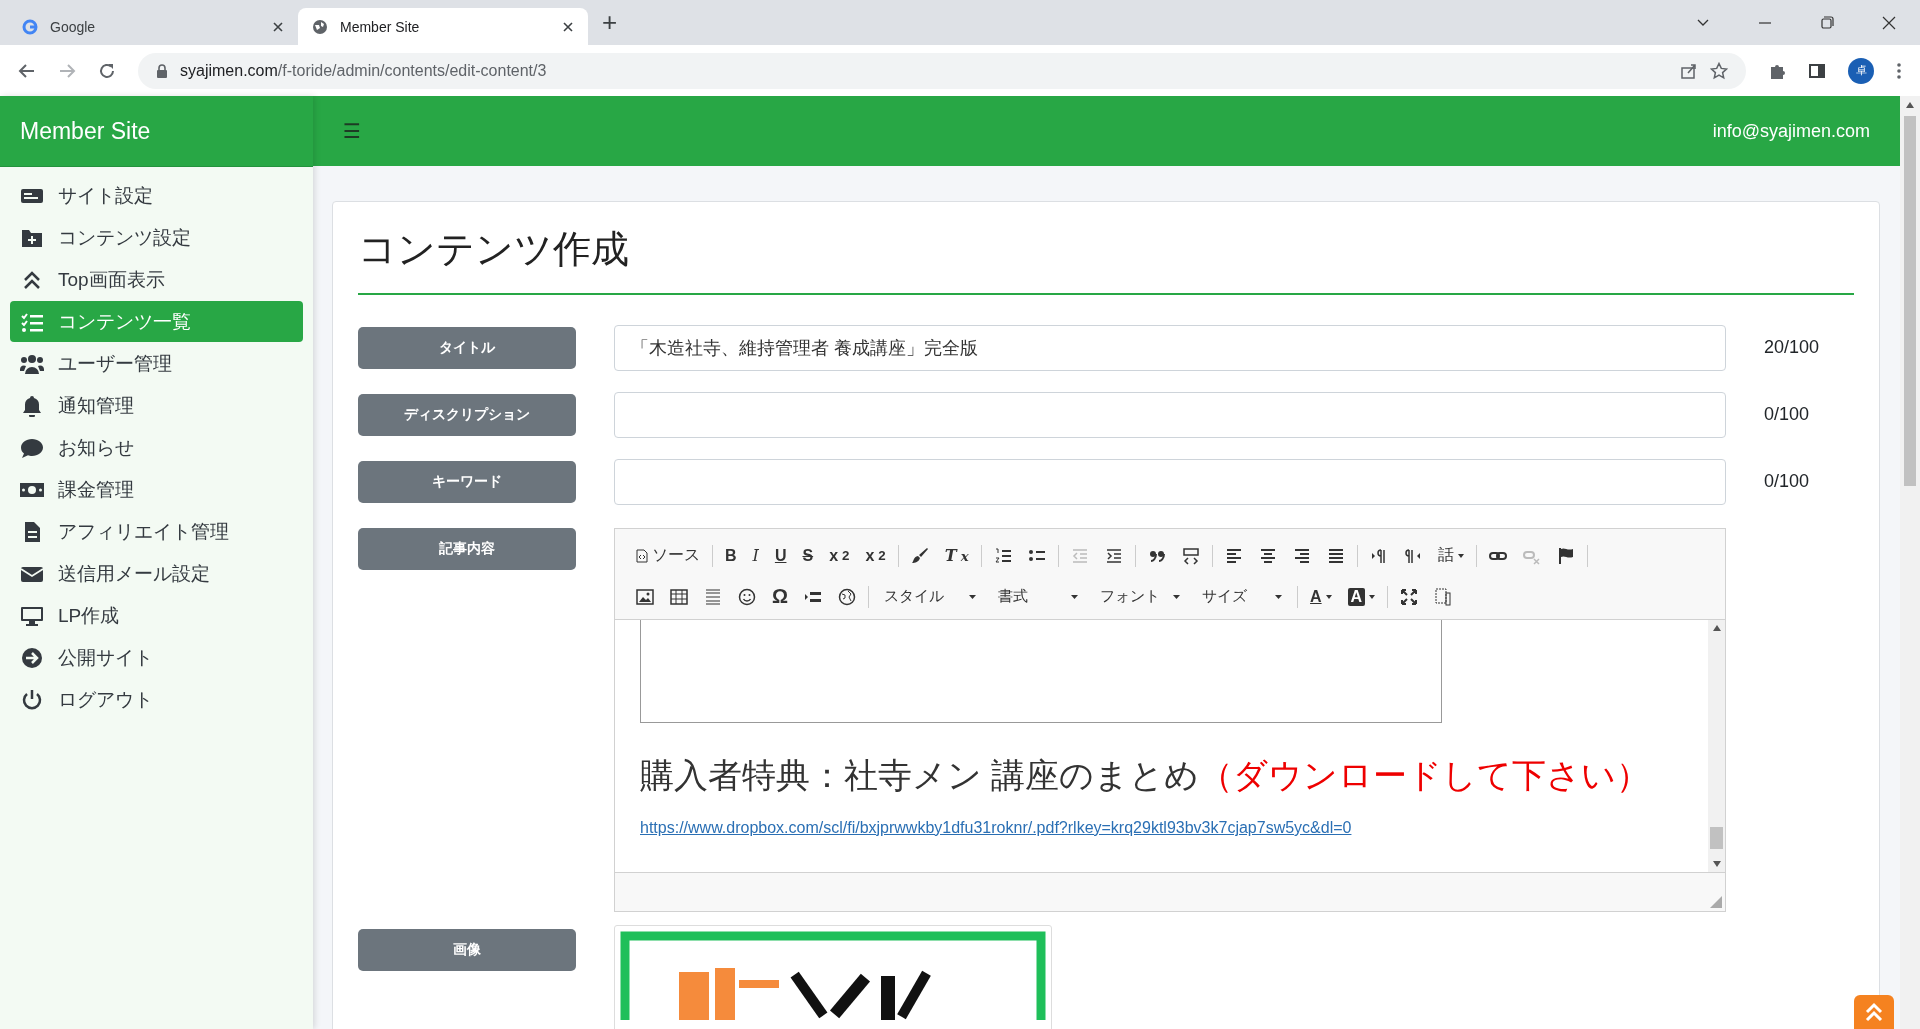  I want to click on underline-button: U, so click(780, 555).